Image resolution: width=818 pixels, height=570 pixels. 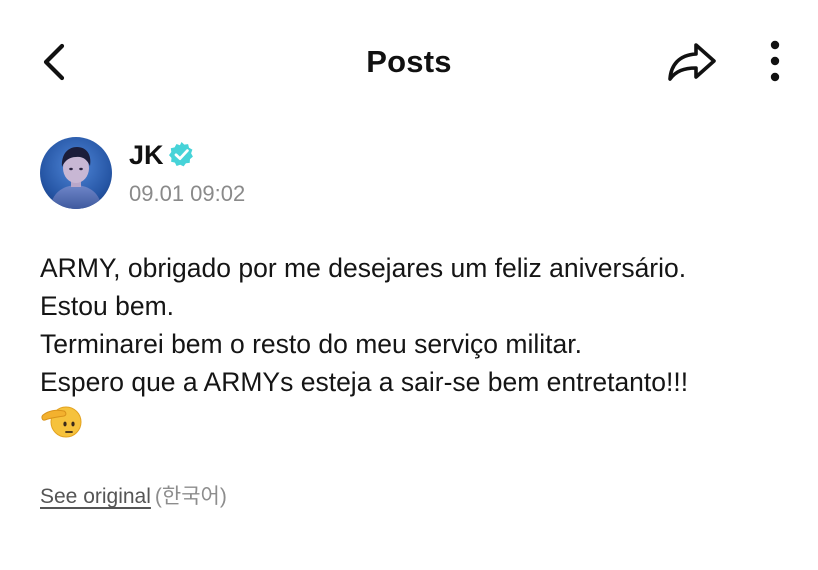 I want to click on original-language-label: (한국어), so click(x=190, y=496).